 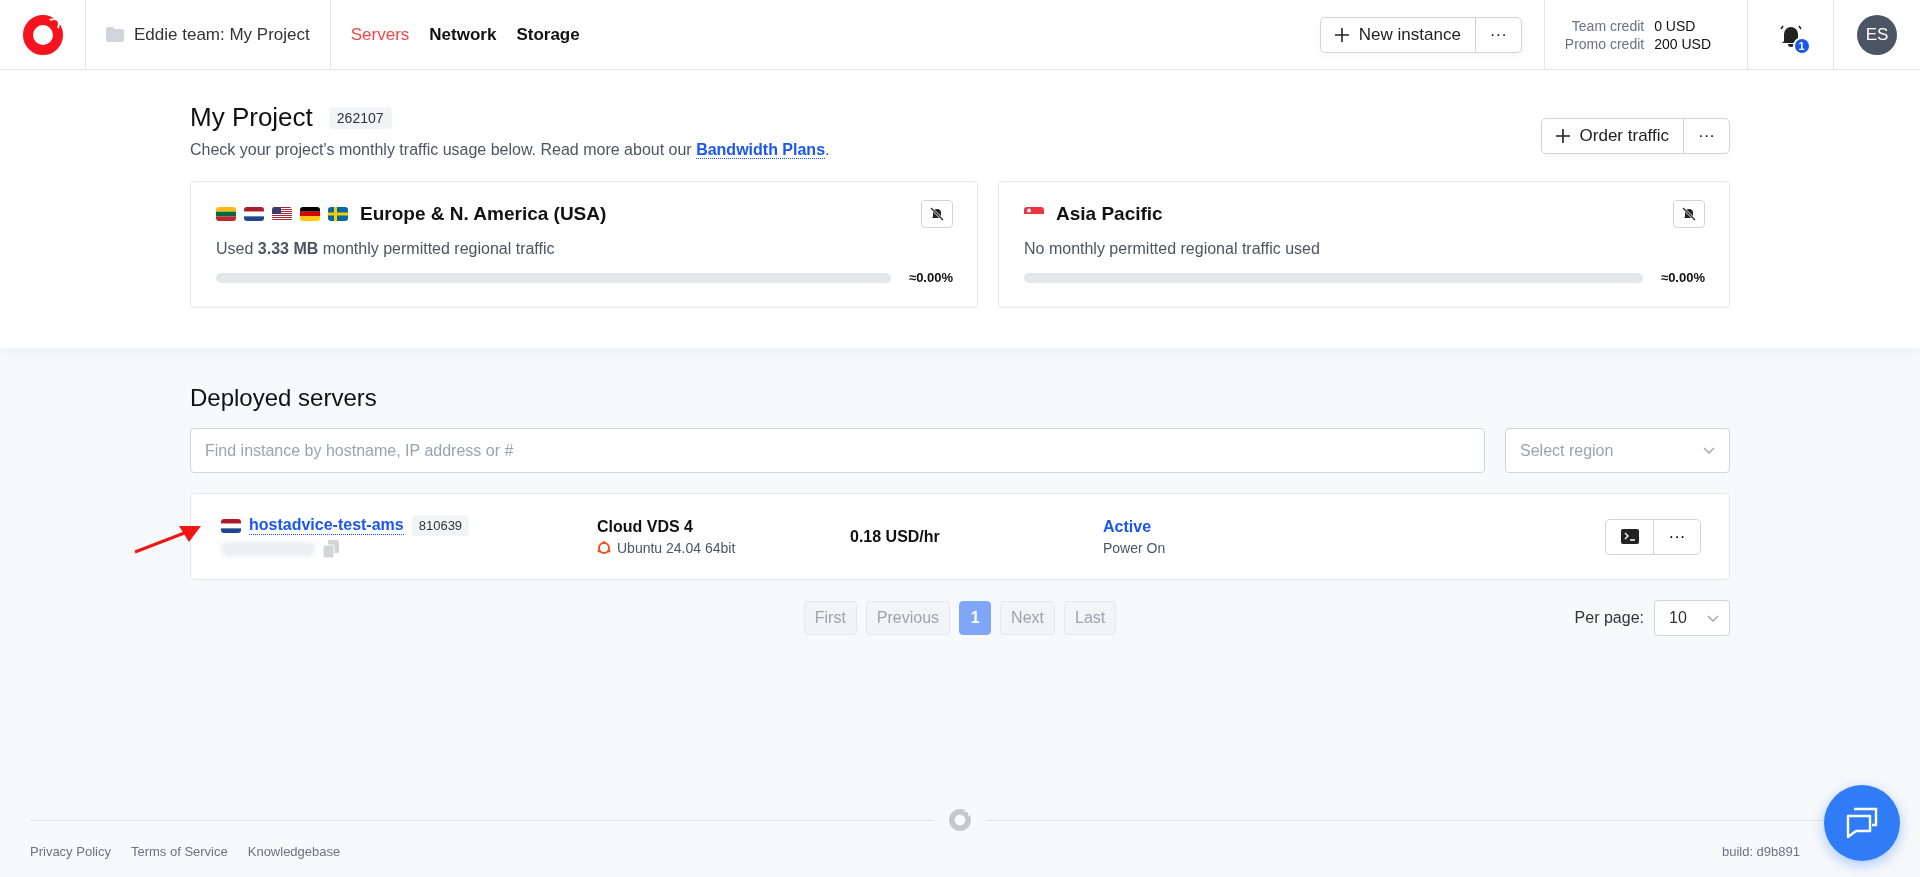 What do you see at coordinates (895, 536) in the screenshot?
I see `price: 0.18 USD/hr` at bounding box center [895, 536].